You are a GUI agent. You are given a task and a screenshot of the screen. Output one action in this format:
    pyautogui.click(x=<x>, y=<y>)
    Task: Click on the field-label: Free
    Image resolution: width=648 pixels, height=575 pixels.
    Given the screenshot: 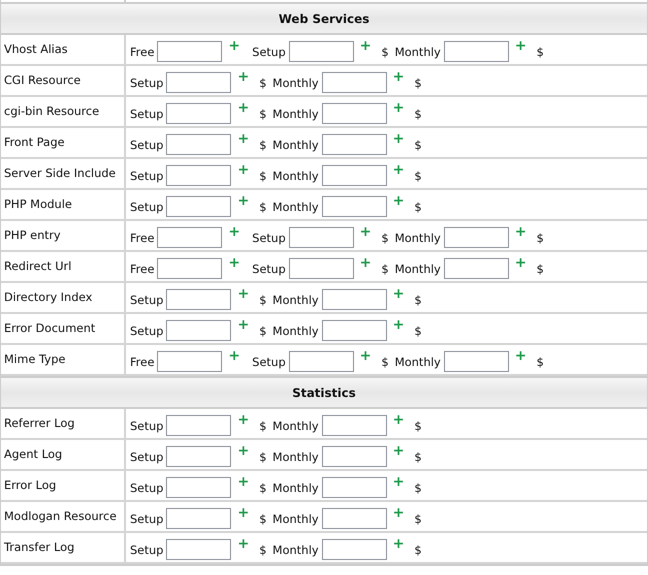 What is the action you would take?
    pyautogui.click(x=142, y=361)
    